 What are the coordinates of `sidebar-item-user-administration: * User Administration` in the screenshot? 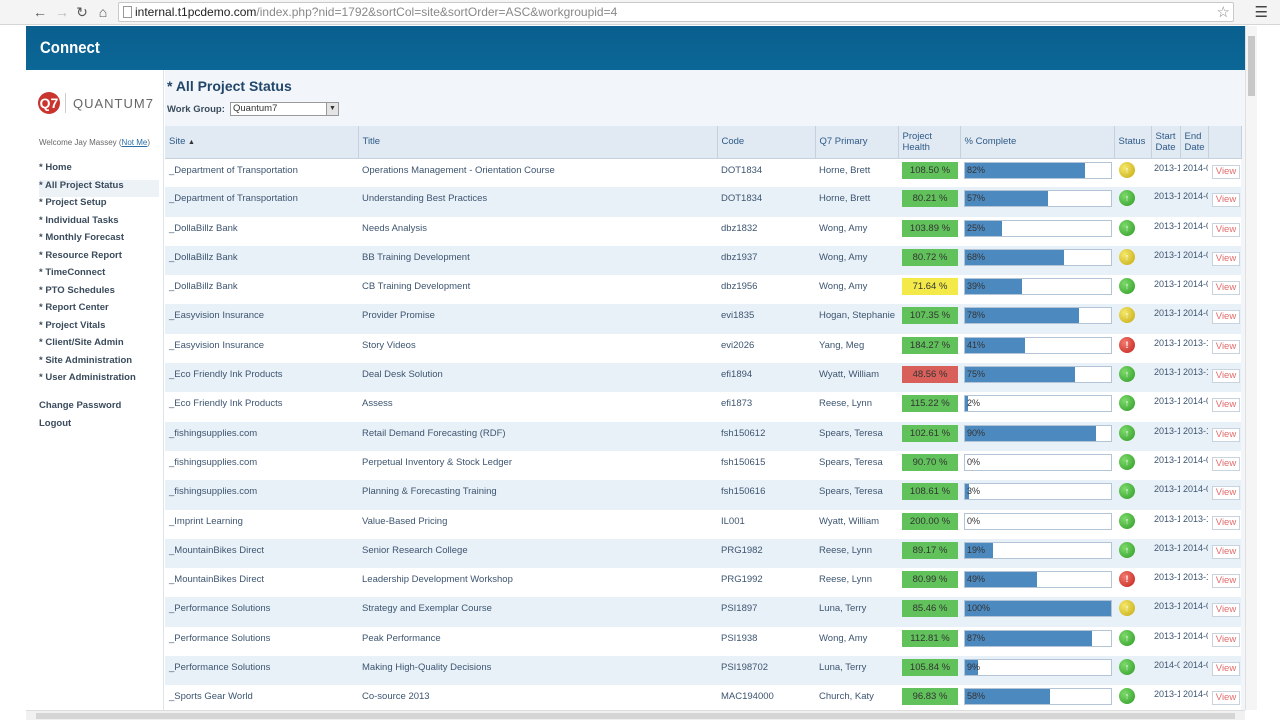 It's located at (99, 381).